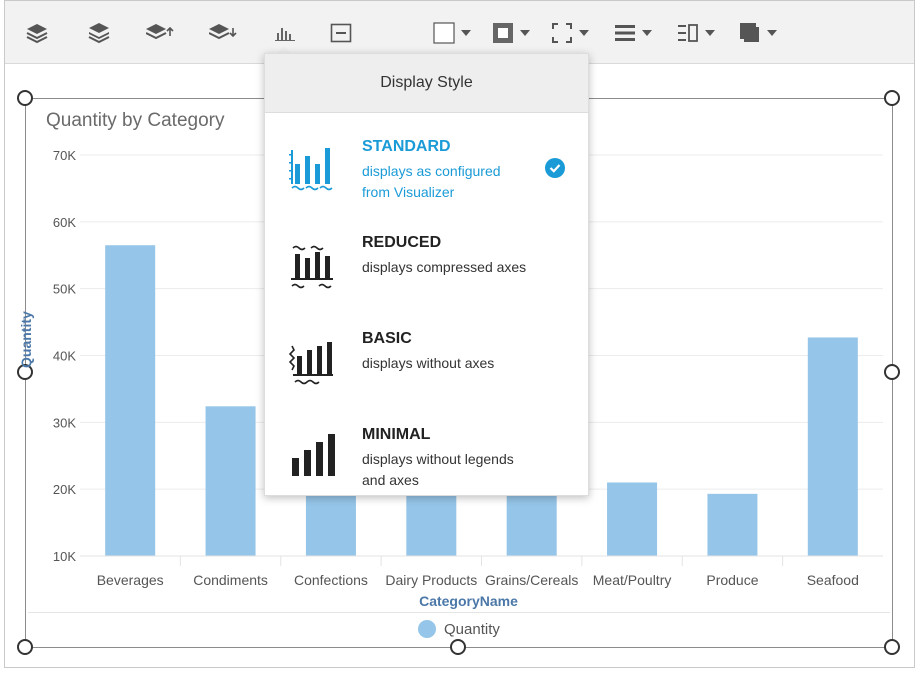 The width and height of the screenshot is (921, 674). I want to click on legend-divider, so click(459, 612).